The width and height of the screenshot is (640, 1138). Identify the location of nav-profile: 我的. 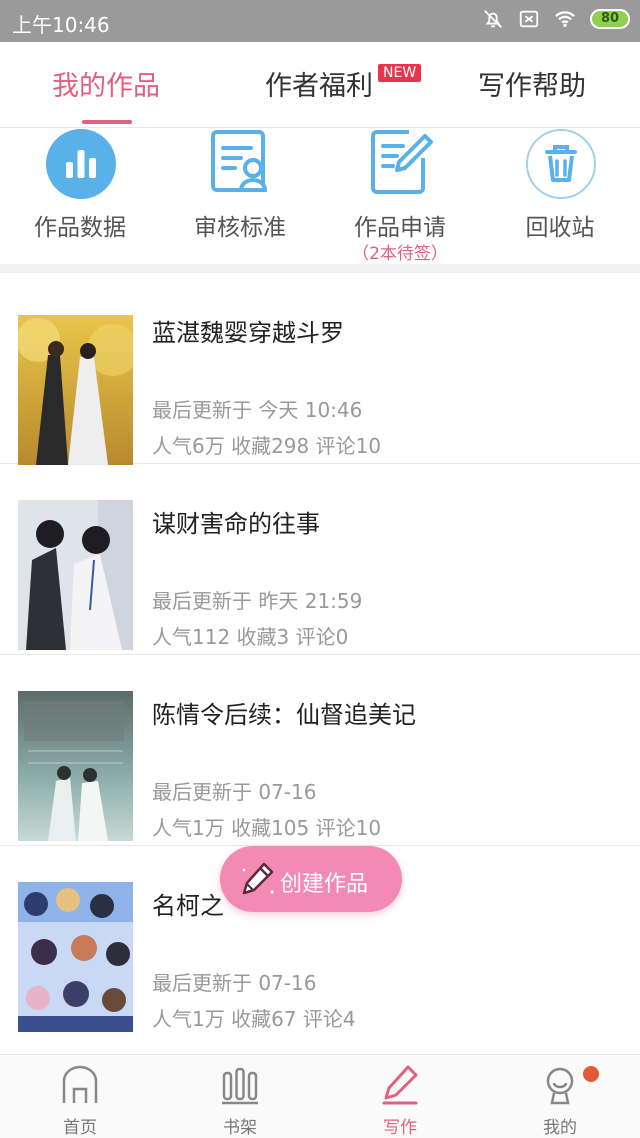
(560, 1096).